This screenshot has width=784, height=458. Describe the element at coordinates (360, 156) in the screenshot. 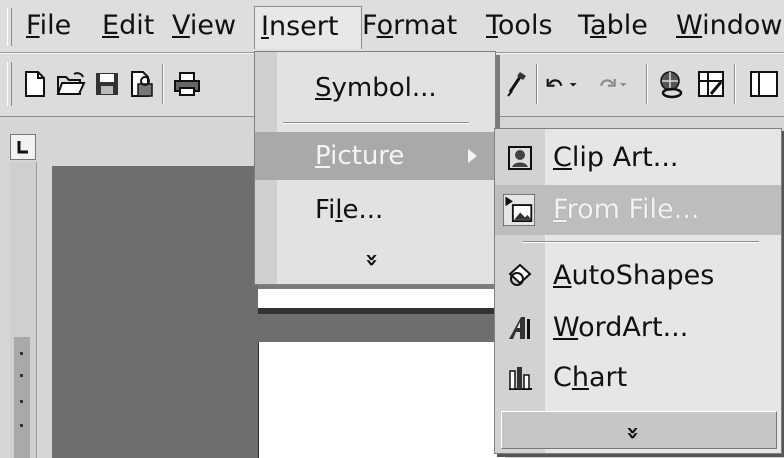

I see `menu-item-label: Picture` at that location.